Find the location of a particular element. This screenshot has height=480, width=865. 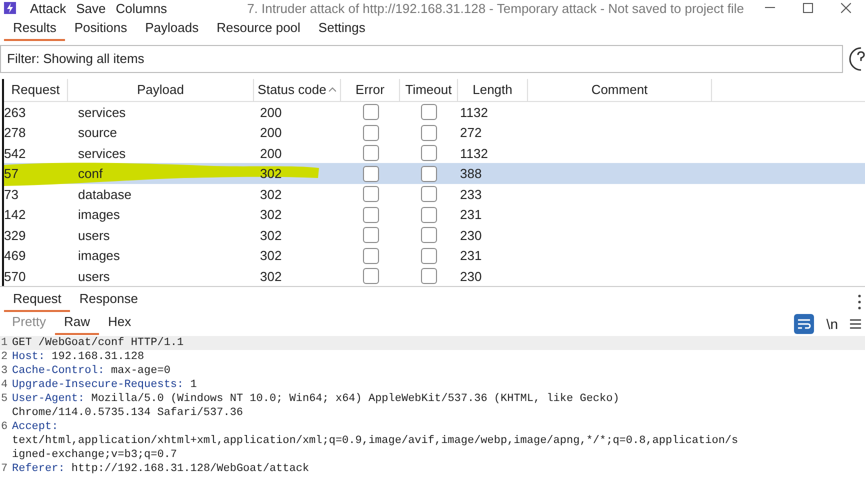

table-cell-text: 263 is located at coordinates (15, 113).